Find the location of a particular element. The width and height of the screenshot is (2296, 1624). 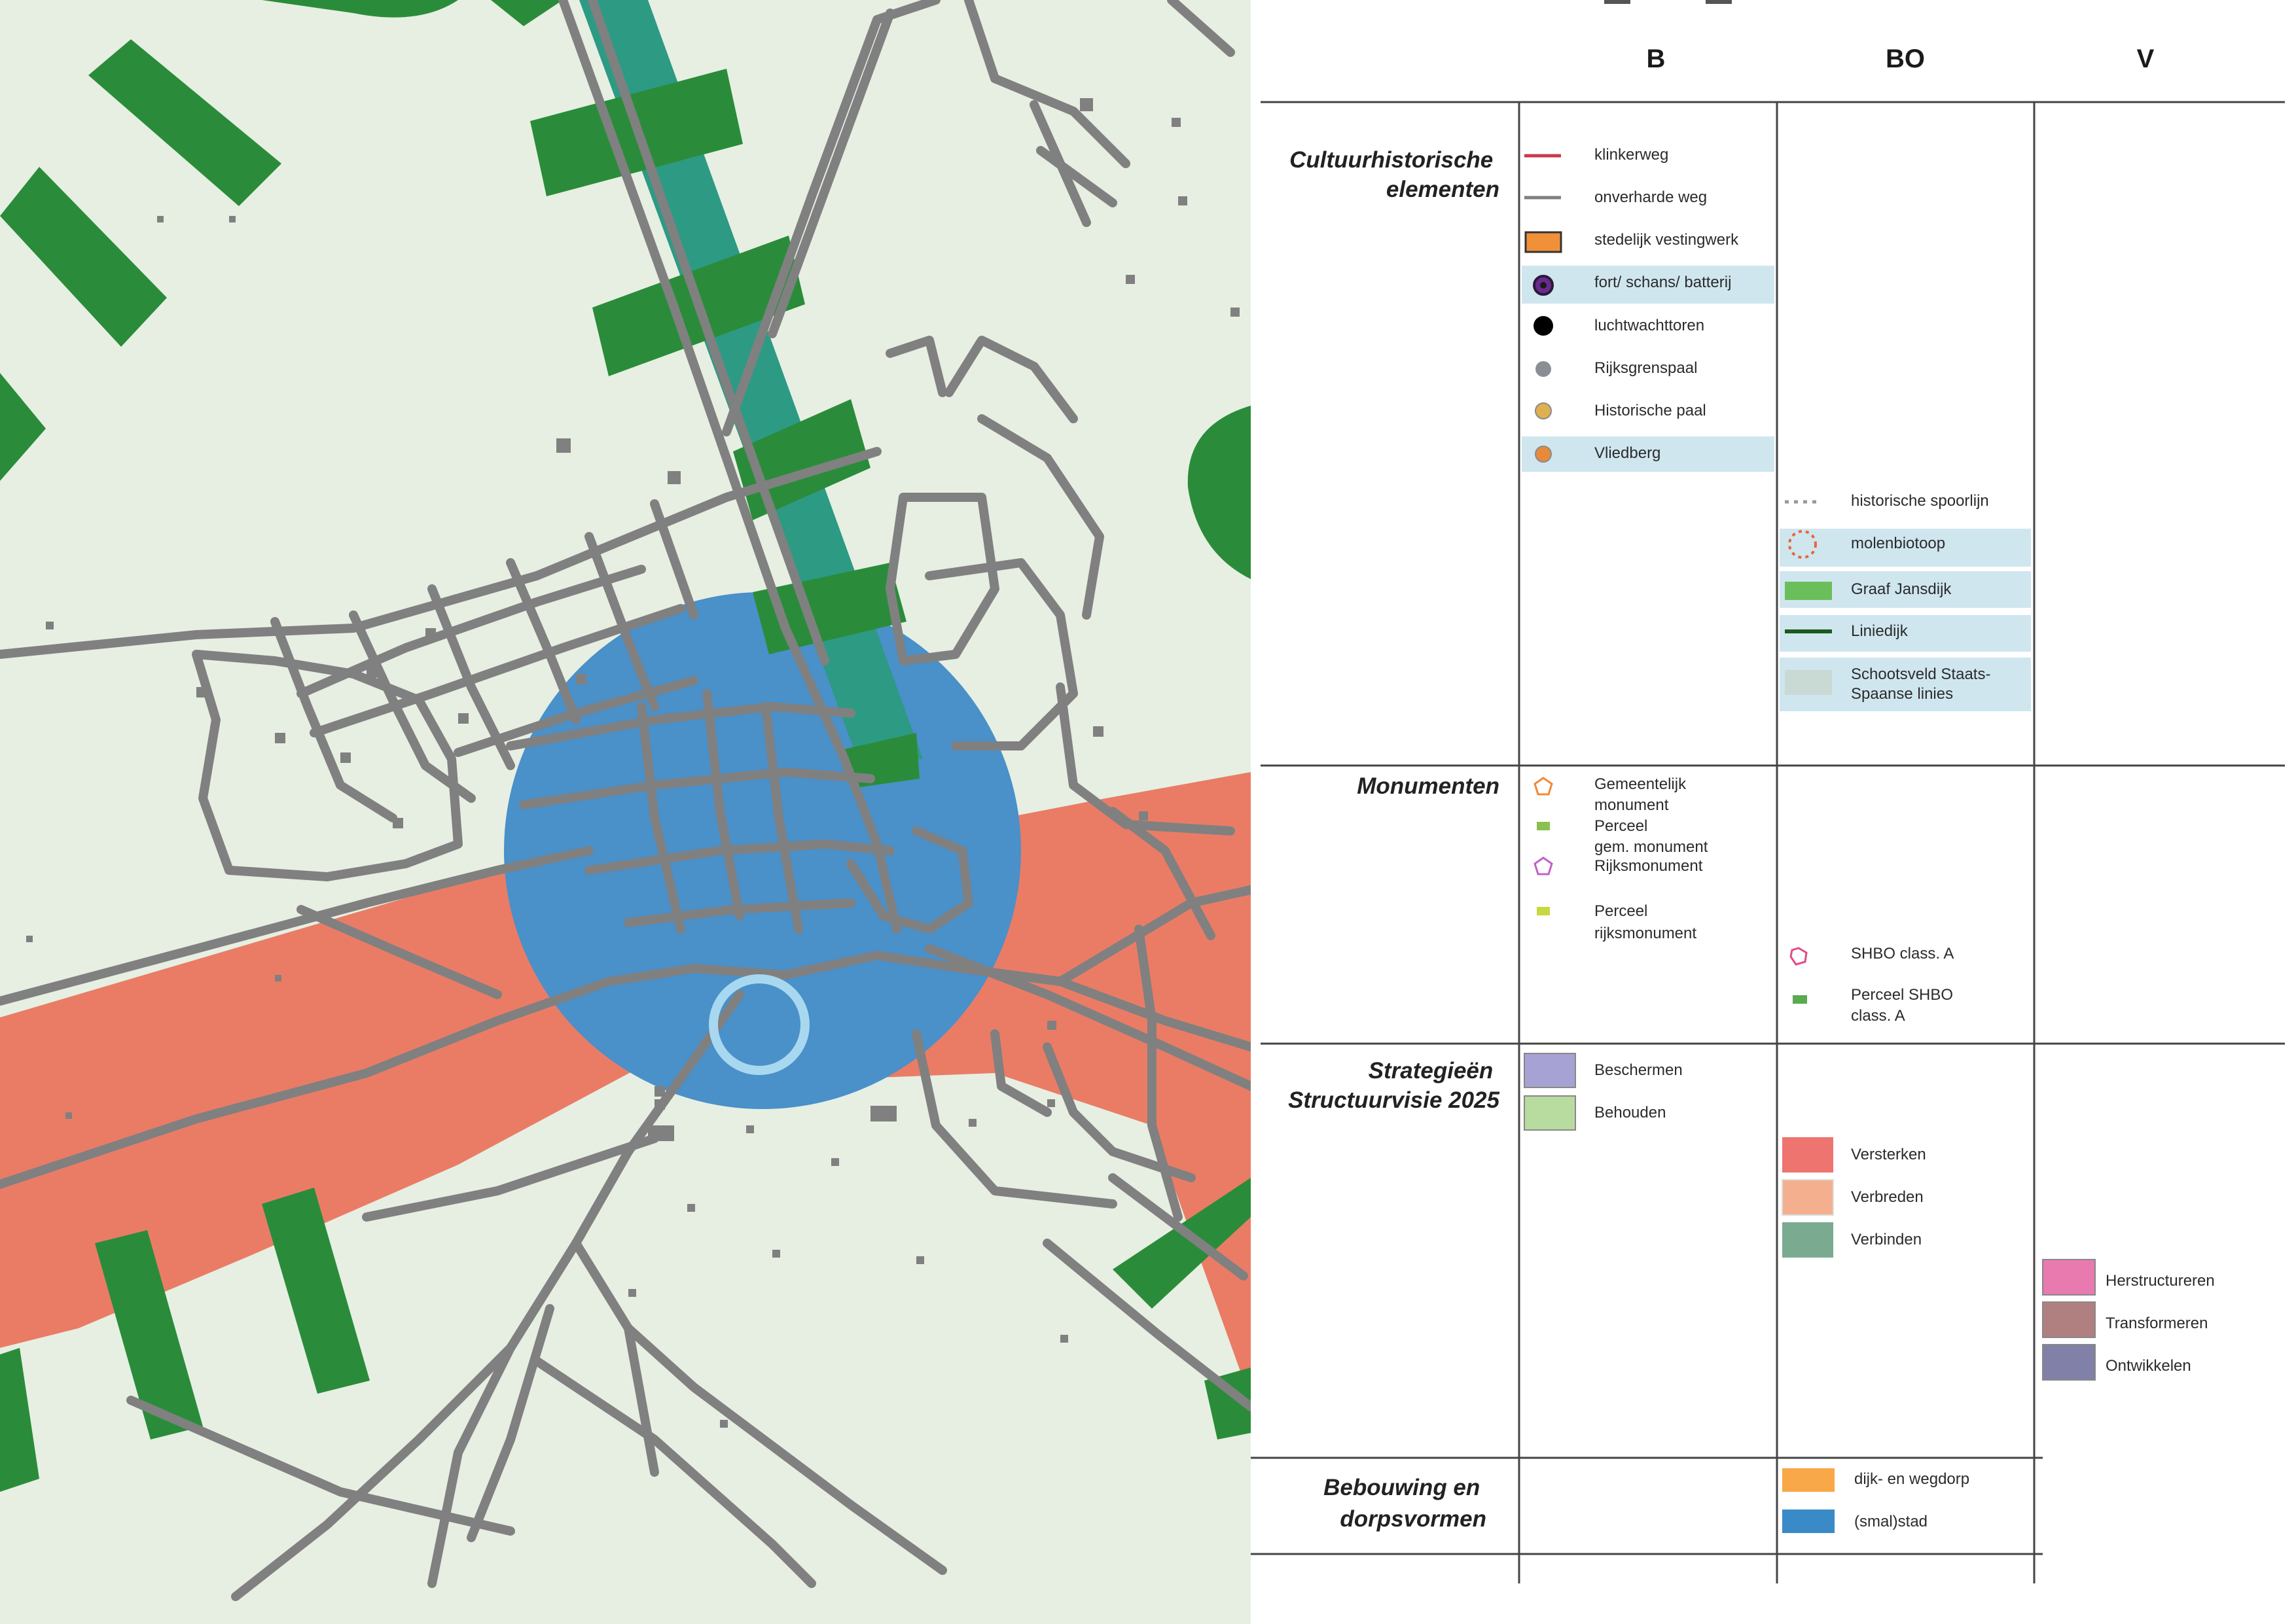

category-label-line: dorpsvormen is located at coordinates (1413, 1519).